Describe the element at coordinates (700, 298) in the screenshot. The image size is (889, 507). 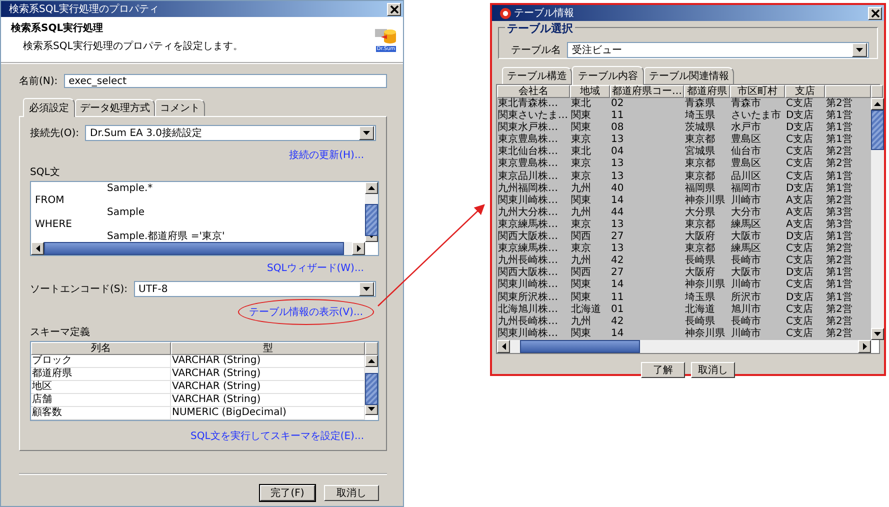
I see `table-cell-text: 埼玉県` at that location.